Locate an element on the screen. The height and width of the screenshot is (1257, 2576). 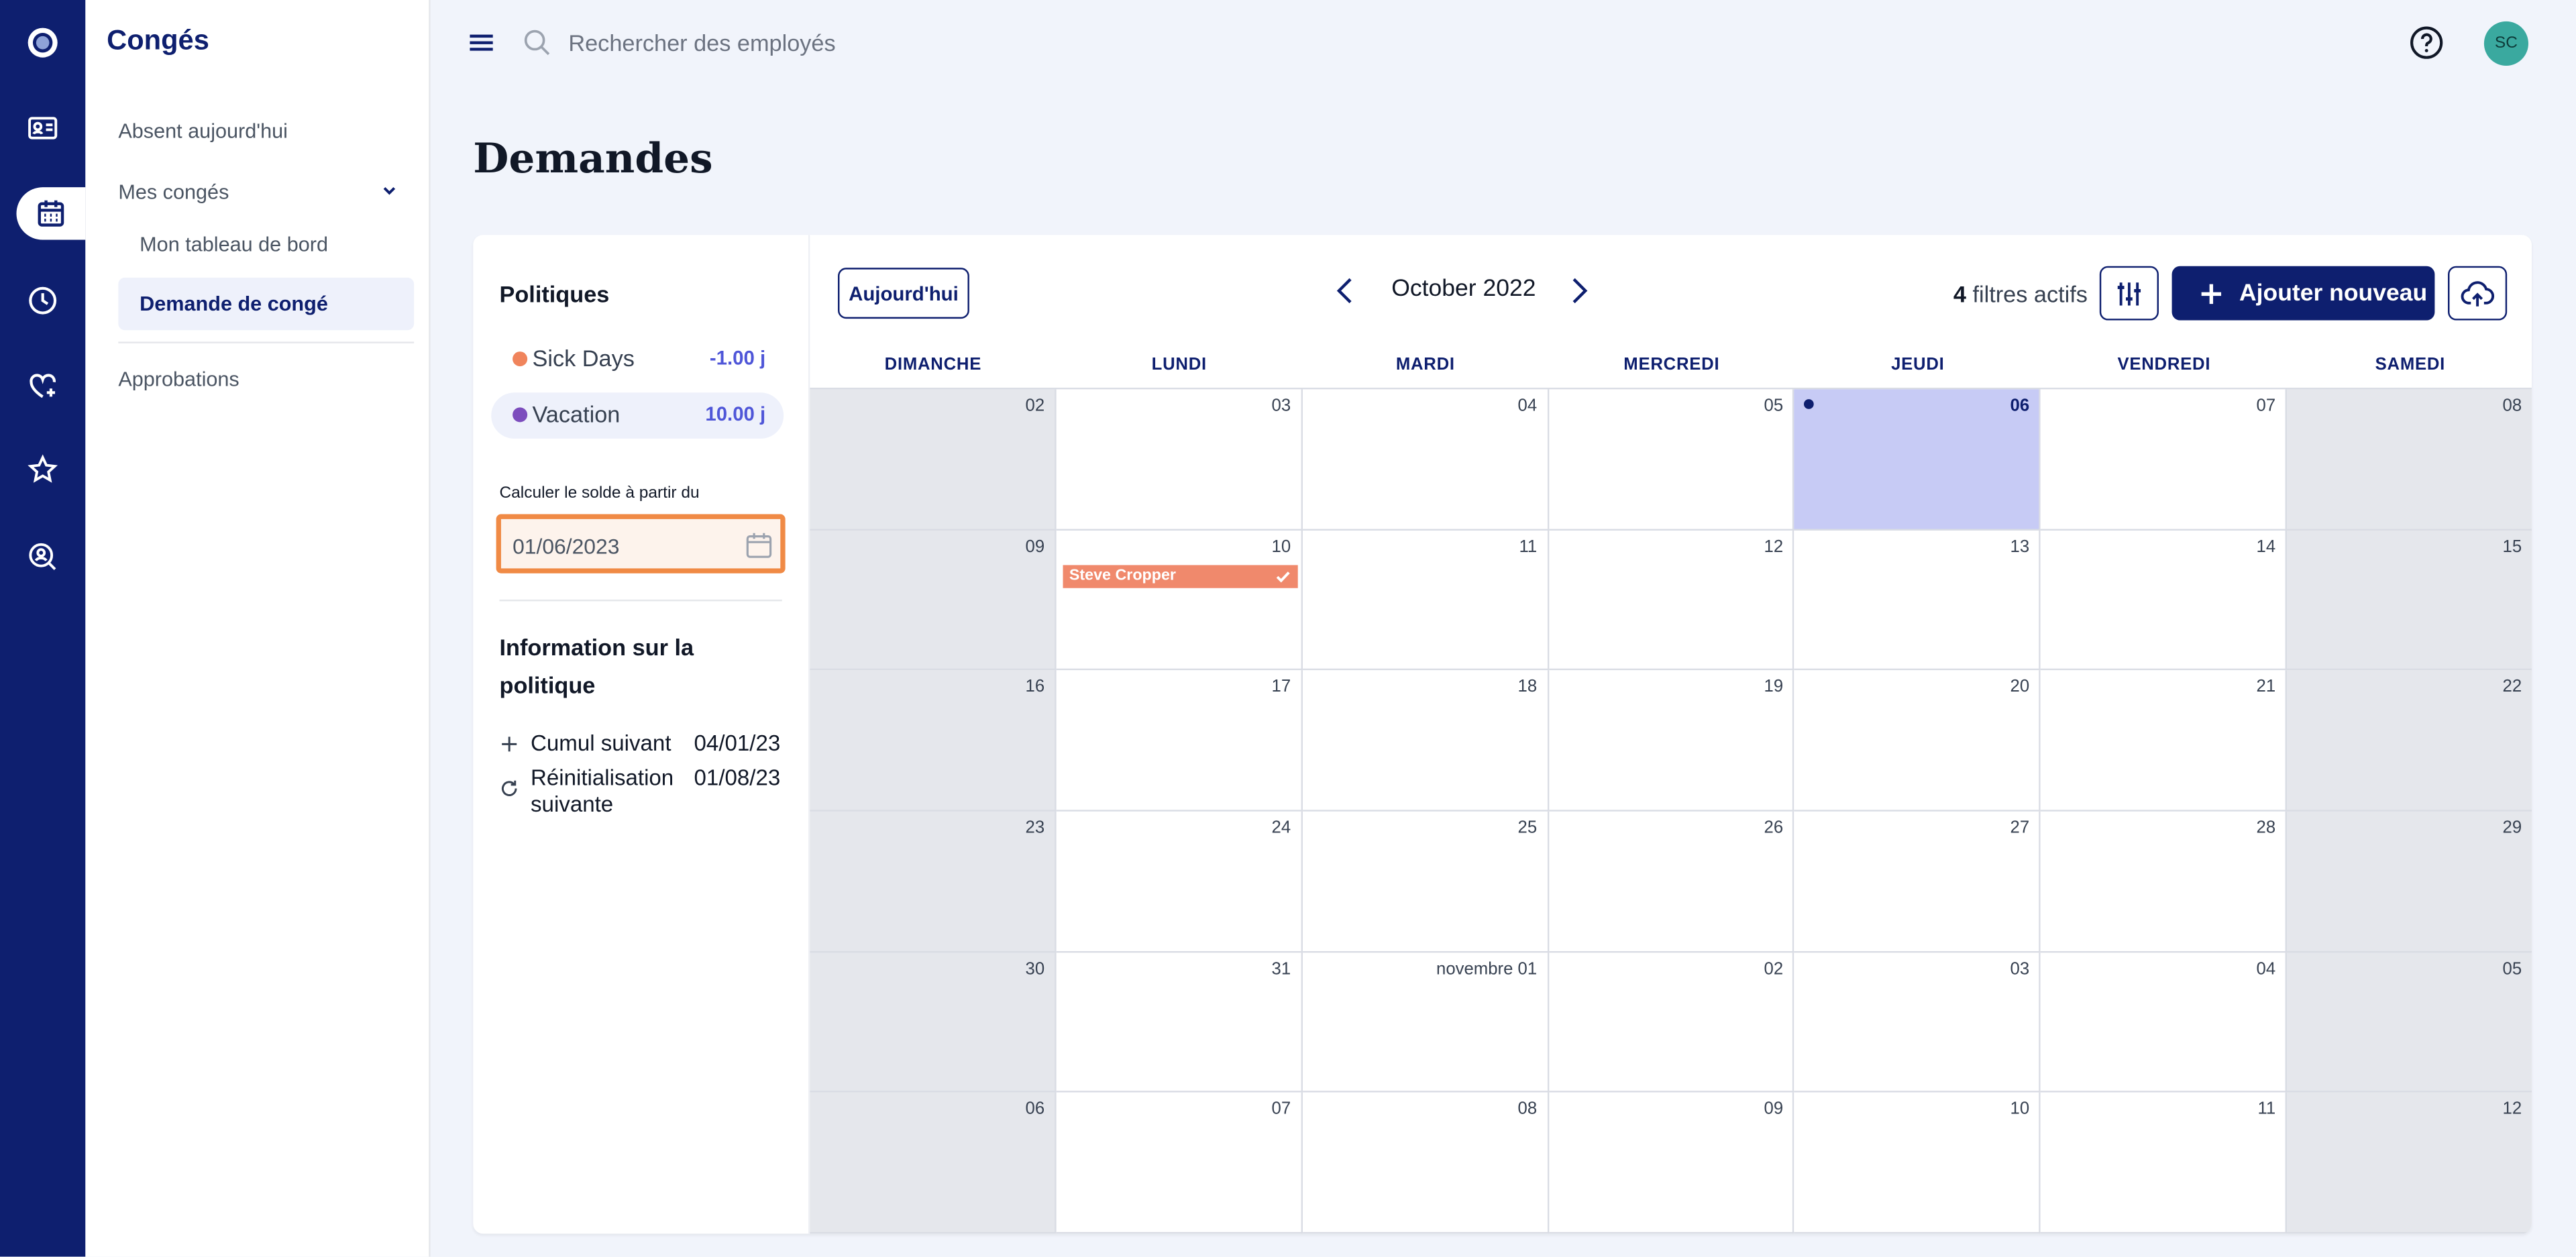
policy-info-title: Information sur la politique is located at coordinates (596, 666).